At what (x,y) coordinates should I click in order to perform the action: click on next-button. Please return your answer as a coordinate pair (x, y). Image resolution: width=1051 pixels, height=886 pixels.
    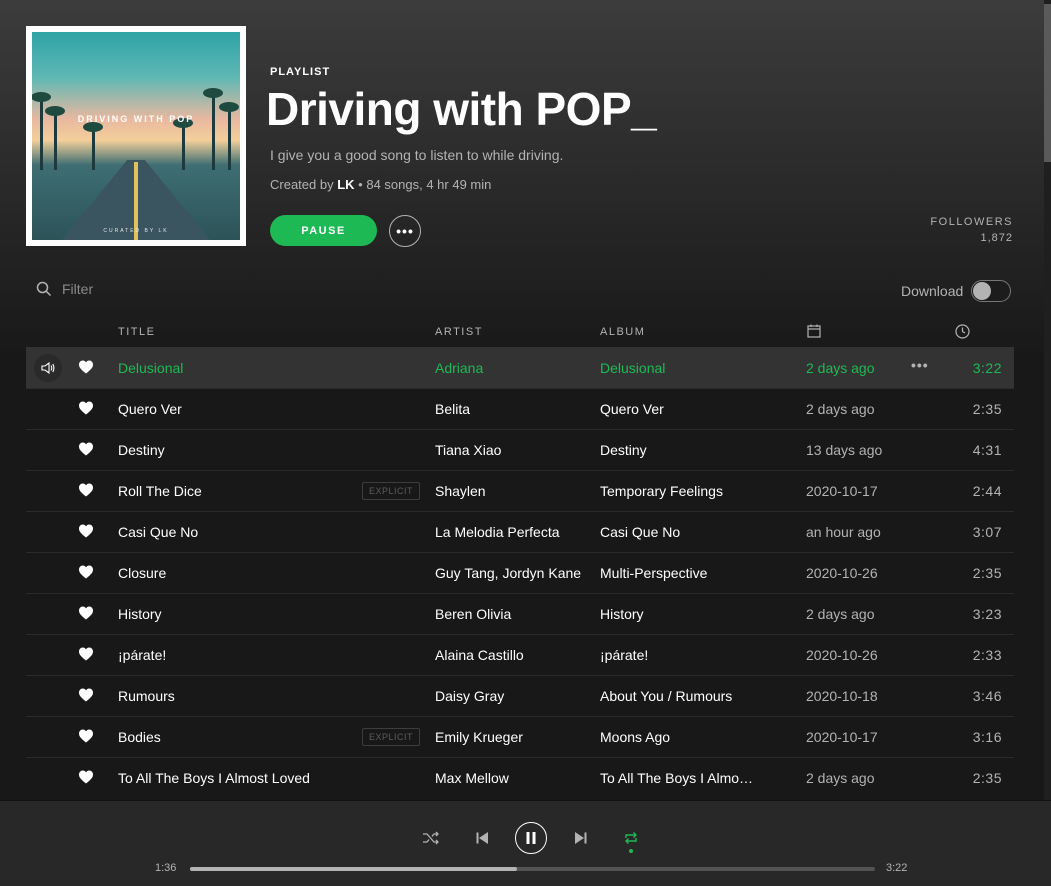
    Looking at the image, I should click on (581, 838).